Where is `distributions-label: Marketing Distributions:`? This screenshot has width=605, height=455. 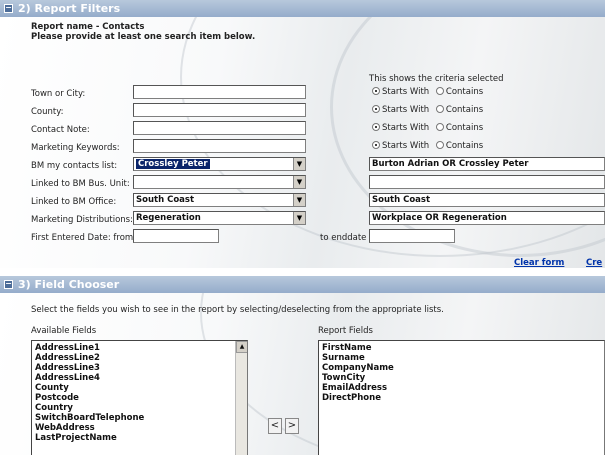 distributions-label: Marketing Distributions: is located at coordinates (82, 220).